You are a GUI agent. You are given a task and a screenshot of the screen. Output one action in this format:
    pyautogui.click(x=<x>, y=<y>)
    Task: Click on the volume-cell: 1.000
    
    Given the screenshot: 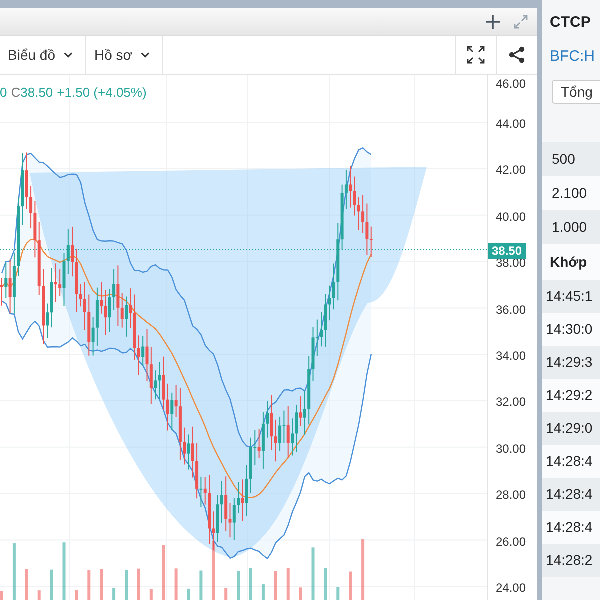 What is the action you would take?
    pyautogui.click(x=571, y=227)
    